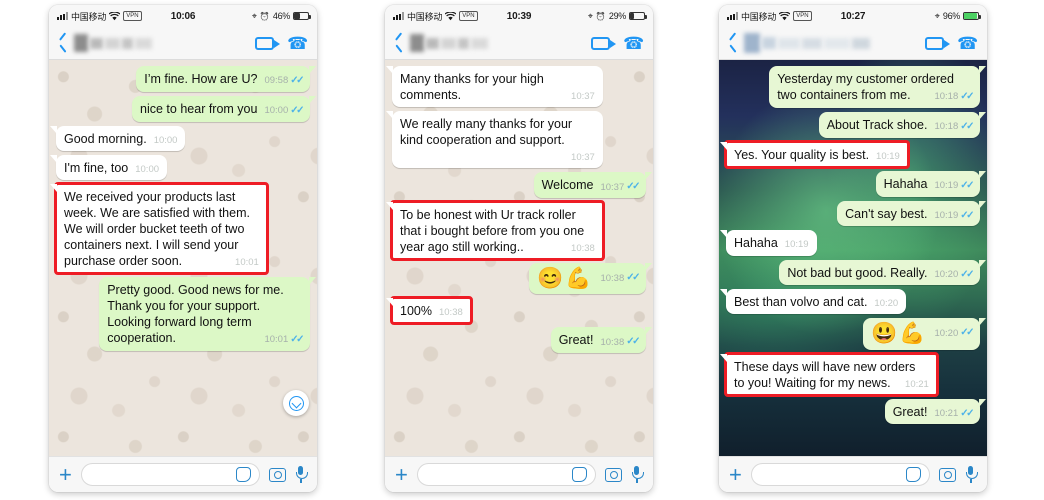 The height and width of the screenshot is (500, 1044). What do you see at coordinates (284, 340) in the screenshot?
I see `message-meta: 10:01 ✓✓` at bounding box center [284, 340].